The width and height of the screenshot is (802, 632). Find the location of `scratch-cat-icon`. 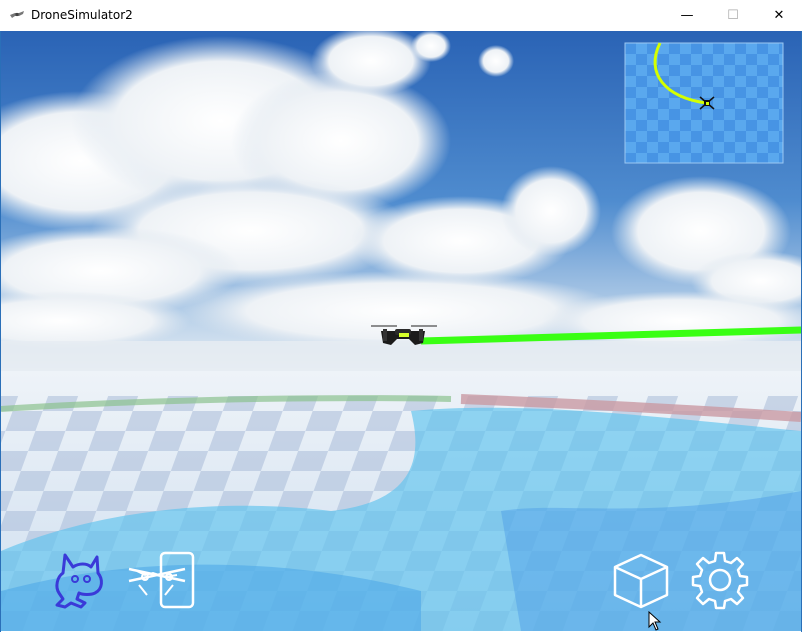

scratch-cat-icon is located at coordinates (79, 580).